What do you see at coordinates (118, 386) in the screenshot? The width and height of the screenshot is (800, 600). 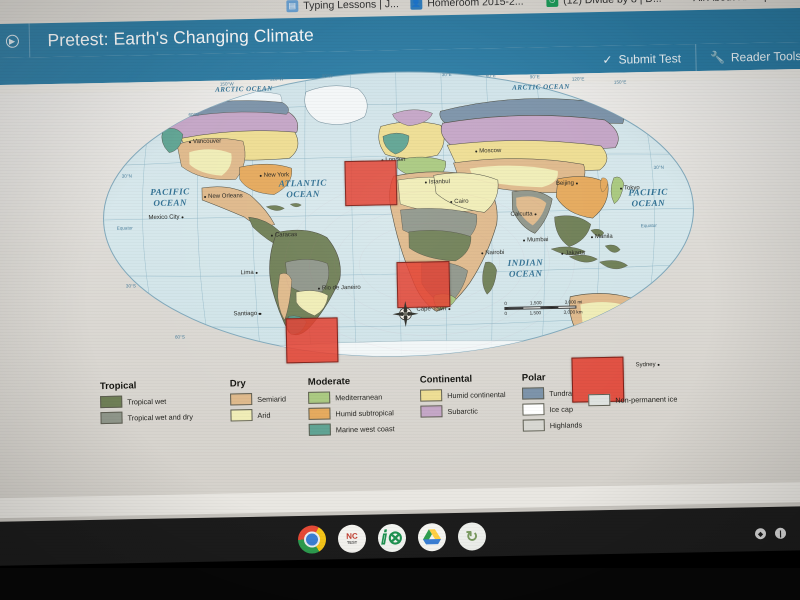 I see `legend-title-tropical: Tropical` at bounding box center [118, 386].